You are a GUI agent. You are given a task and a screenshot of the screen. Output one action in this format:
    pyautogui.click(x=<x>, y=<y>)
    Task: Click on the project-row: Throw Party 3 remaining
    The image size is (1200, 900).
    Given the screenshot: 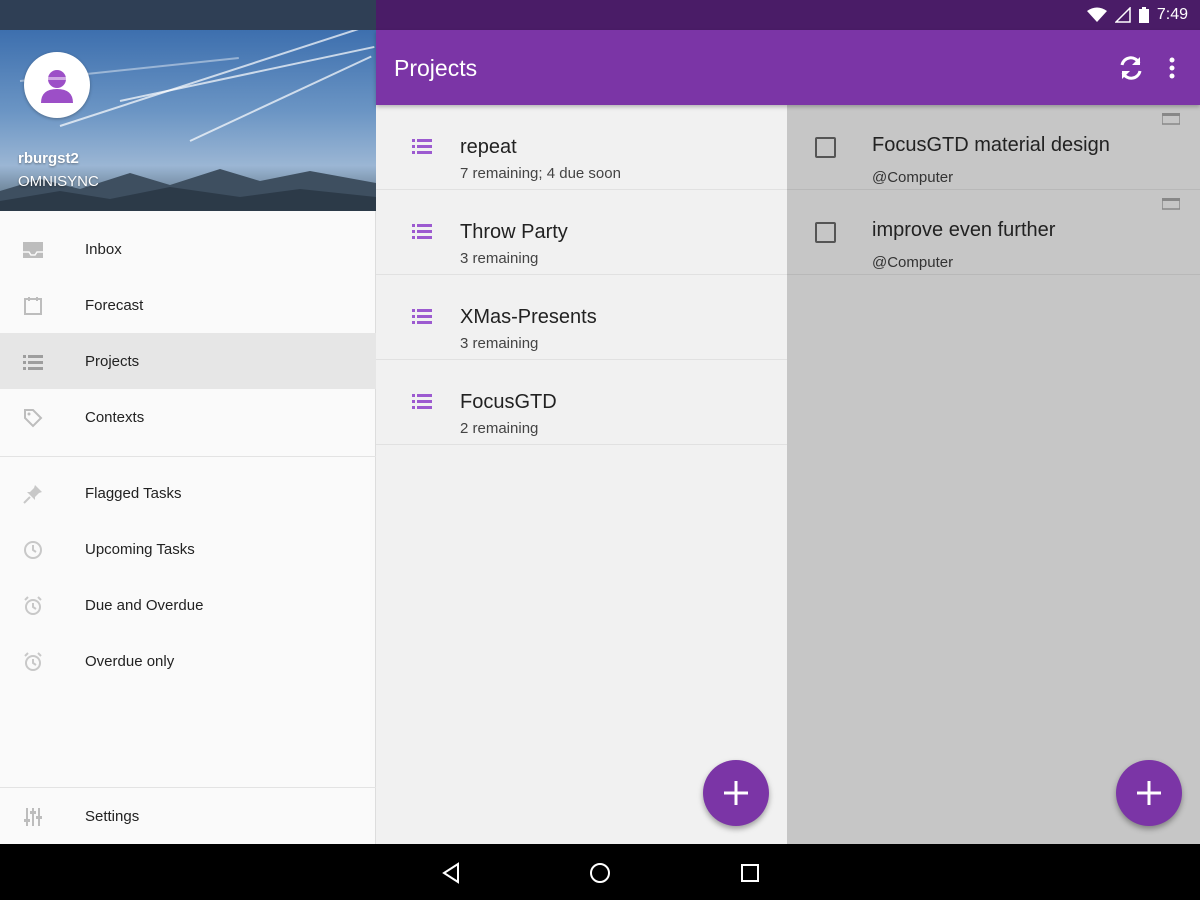 What is the action you would take?
    pyautogui.click(x=581, y=232)
    